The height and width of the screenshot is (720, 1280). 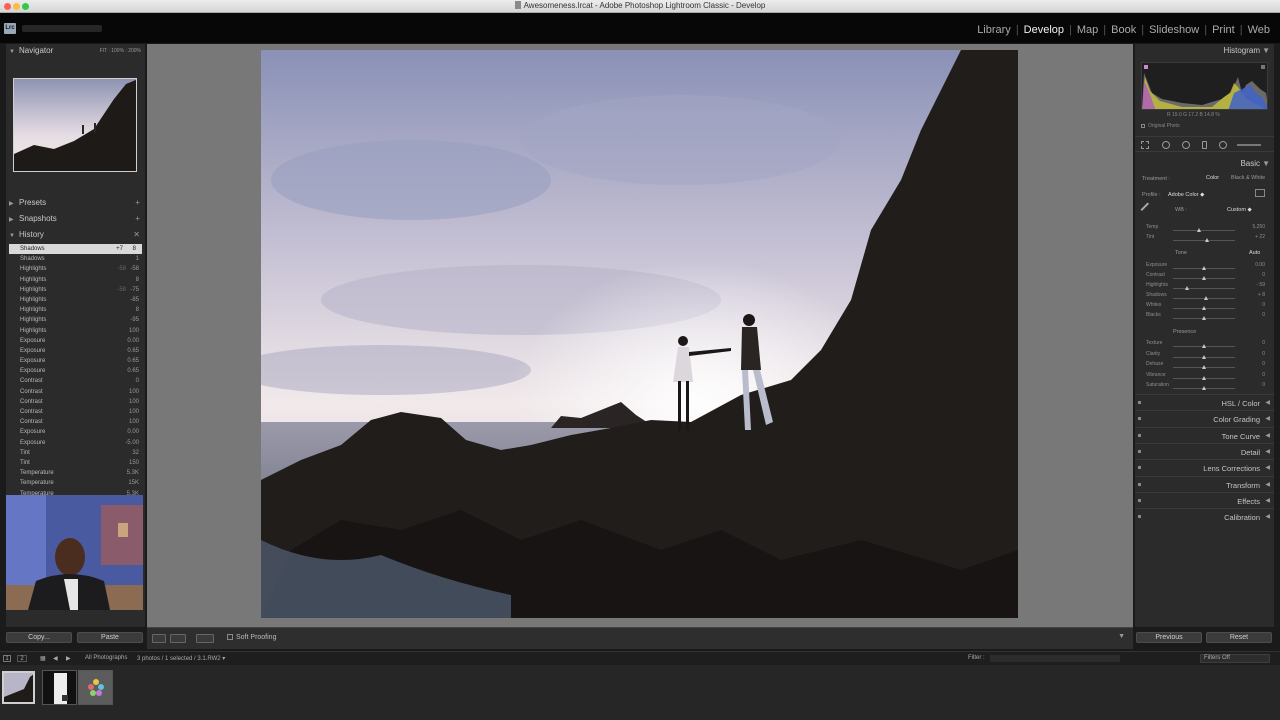 I want to click on slider-value: - 59, so click(x=1260, y=285).